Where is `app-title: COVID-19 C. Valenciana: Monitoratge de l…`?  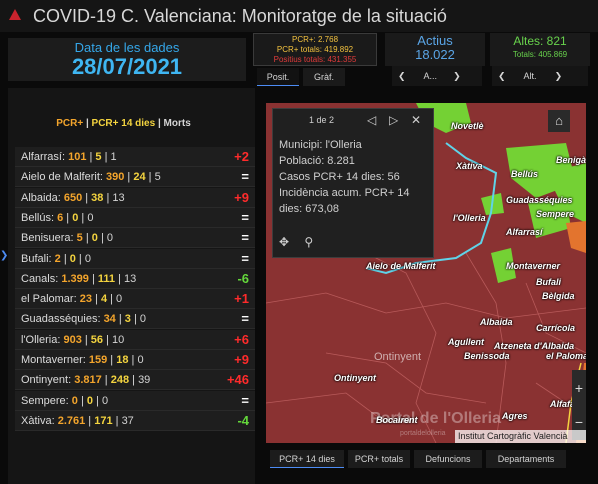
app-title: COVID-19 C. Valenciana: Monitoratge de l… is located at coordinates (240, 16).